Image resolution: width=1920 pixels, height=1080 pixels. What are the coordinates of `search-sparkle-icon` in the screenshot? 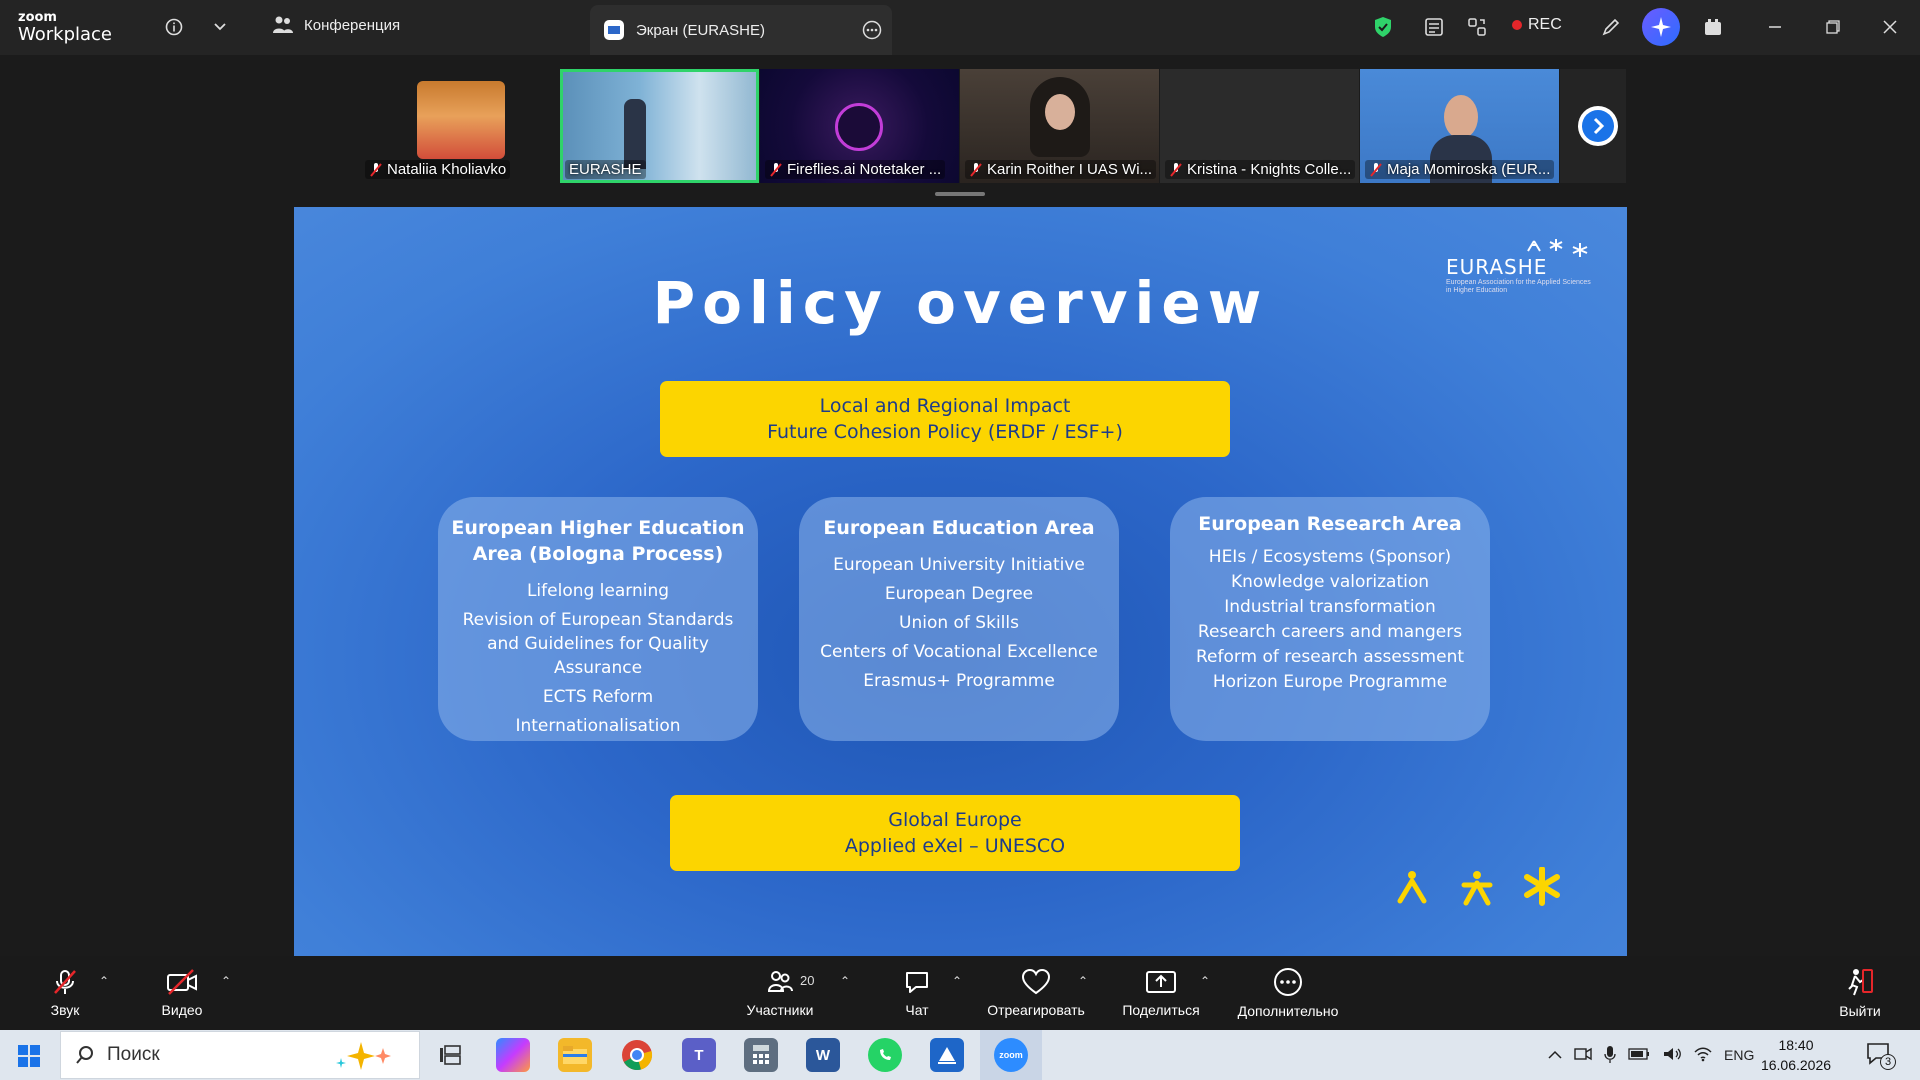 It's located at (363, 1056).